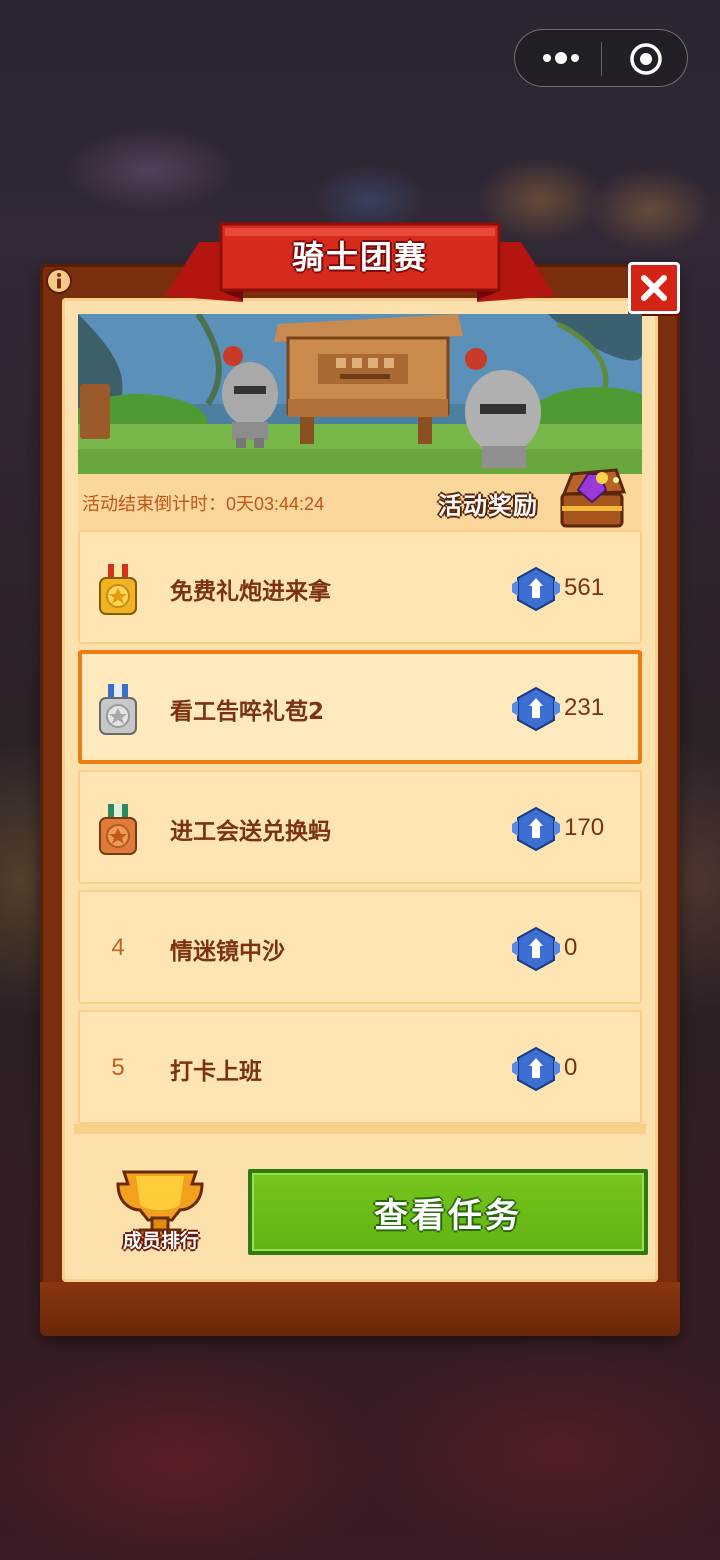 This screenshot has width=720, height=1560. I want to click on member-score: 170, so click(584, 827).